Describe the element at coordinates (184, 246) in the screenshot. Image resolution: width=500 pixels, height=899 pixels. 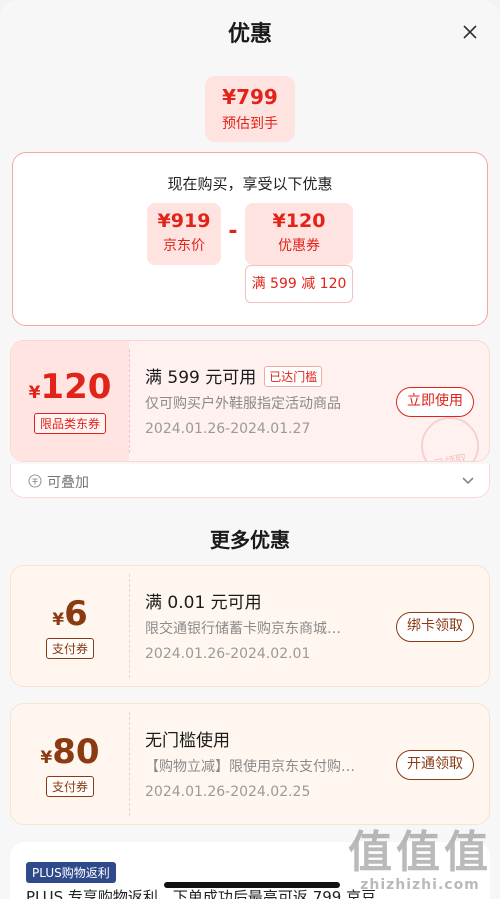
I see `jd-price-label: 京东价` at that location.